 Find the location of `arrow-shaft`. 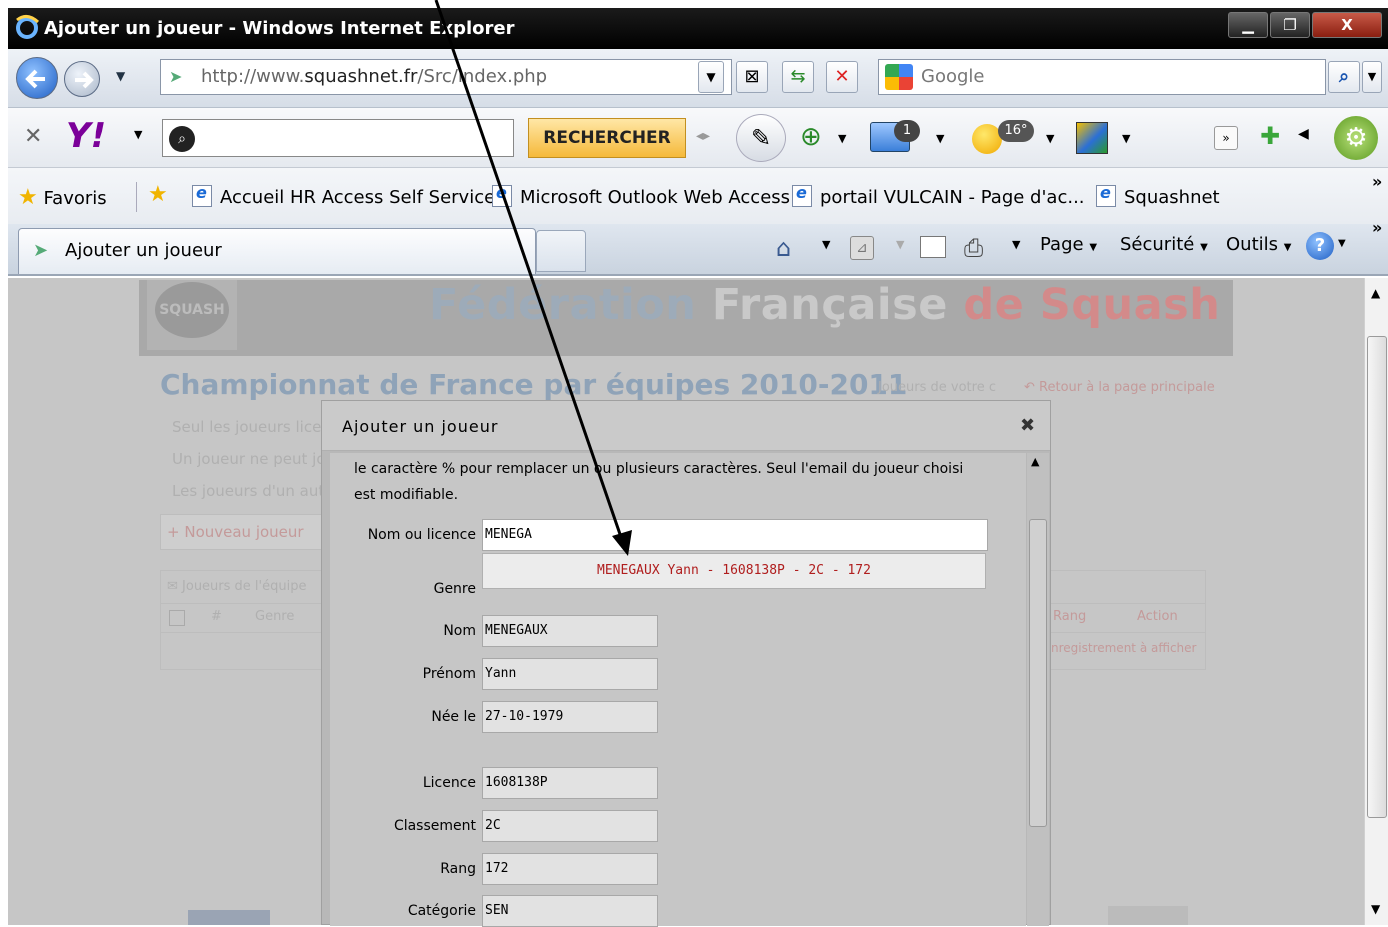

arrow-shaft is located at coordinates (529, 270).